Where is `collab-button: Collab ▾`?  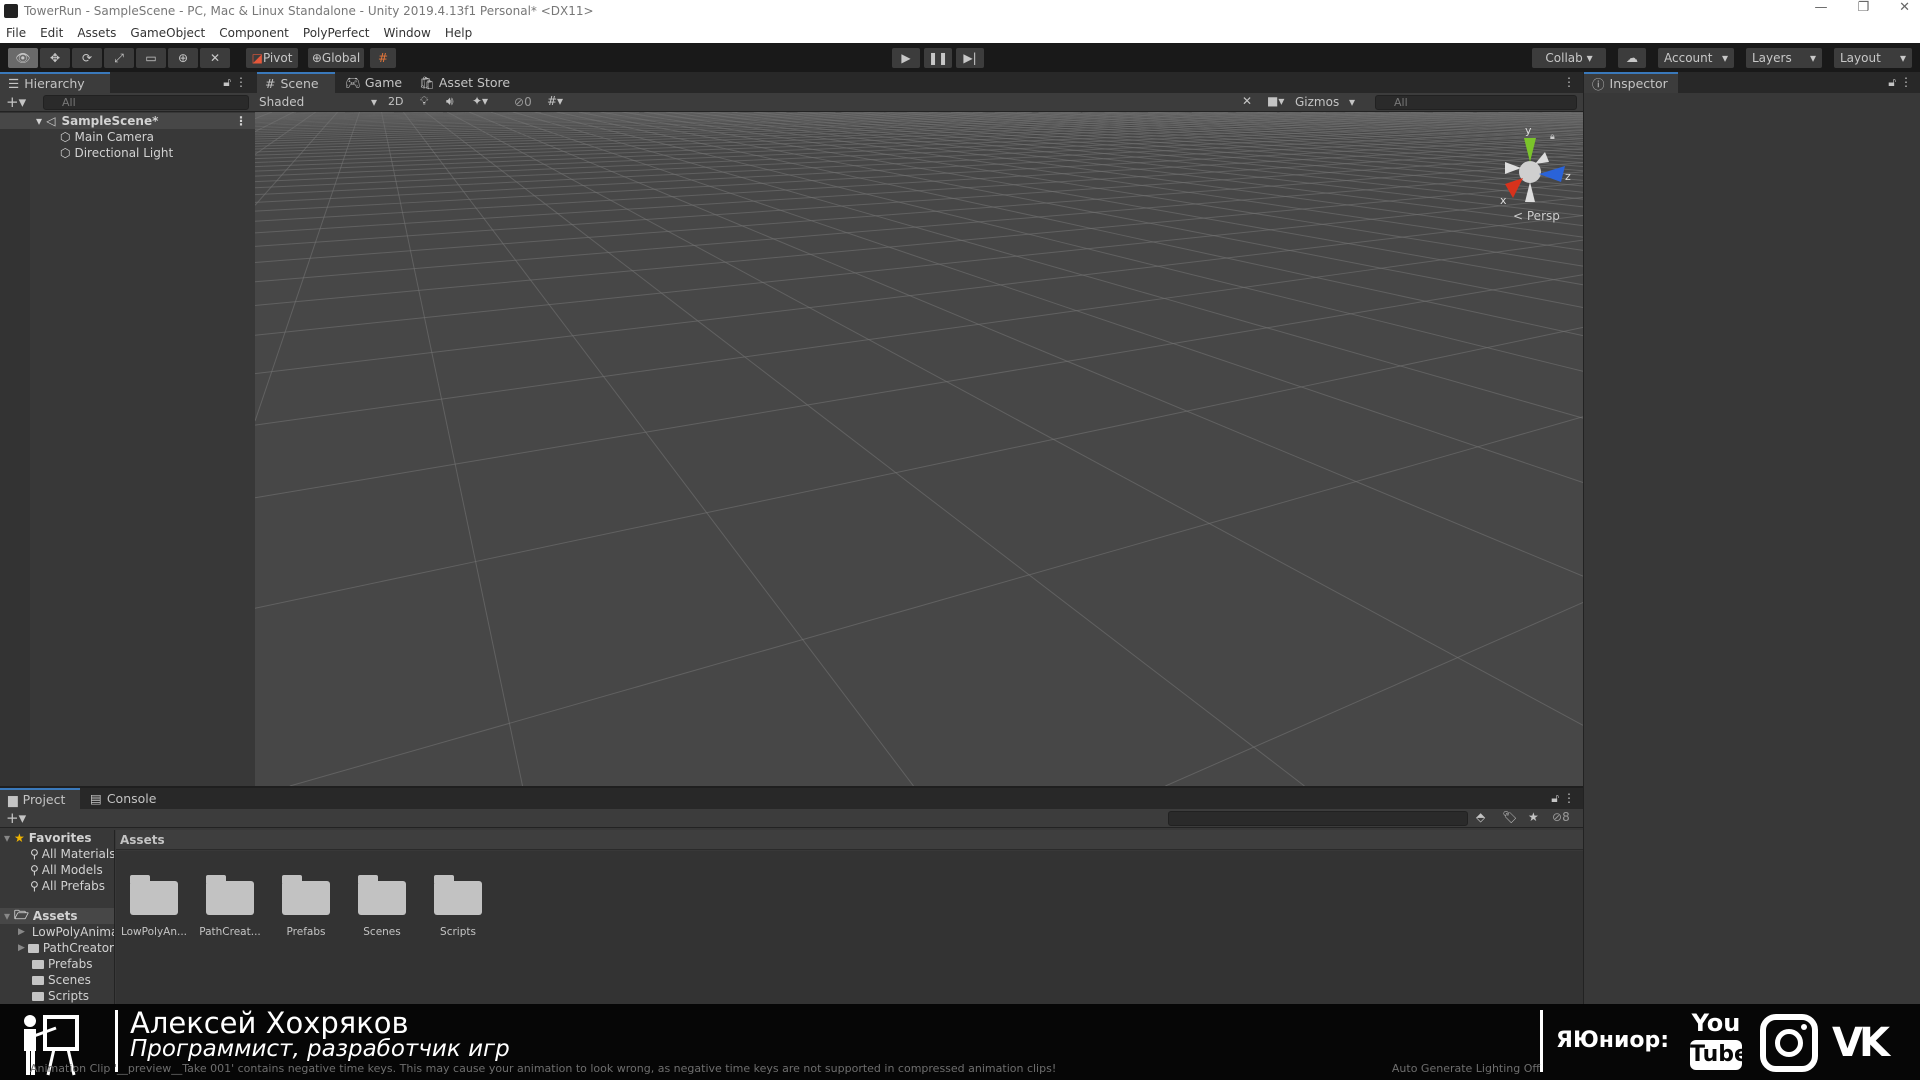 collab-button: Collab ▾ is located at coordinates (1569, 58).